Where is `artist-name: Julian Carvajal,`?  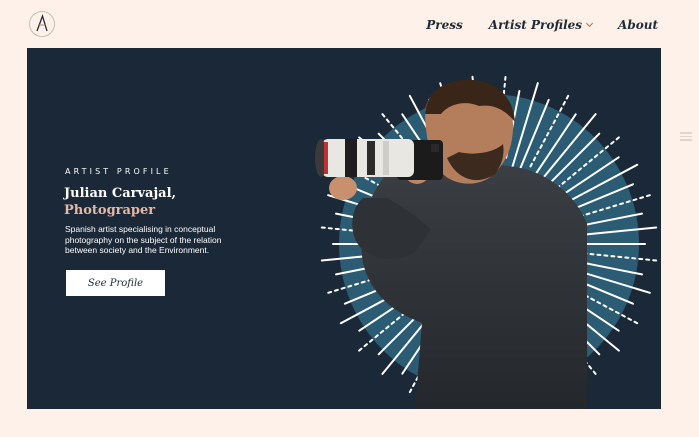 artist-name: Julian Carvajal, is located at coordinates (120, 193).